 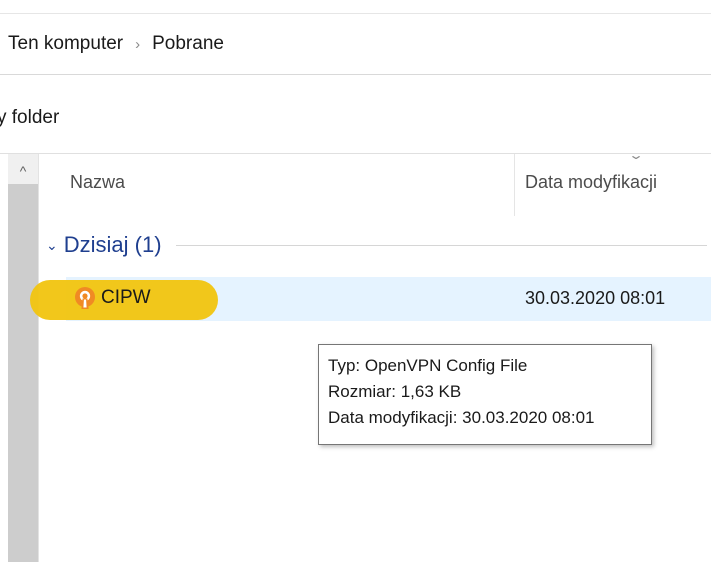 I want to click on chevron-down-icon: ⌄, so click(x=52, y=245).